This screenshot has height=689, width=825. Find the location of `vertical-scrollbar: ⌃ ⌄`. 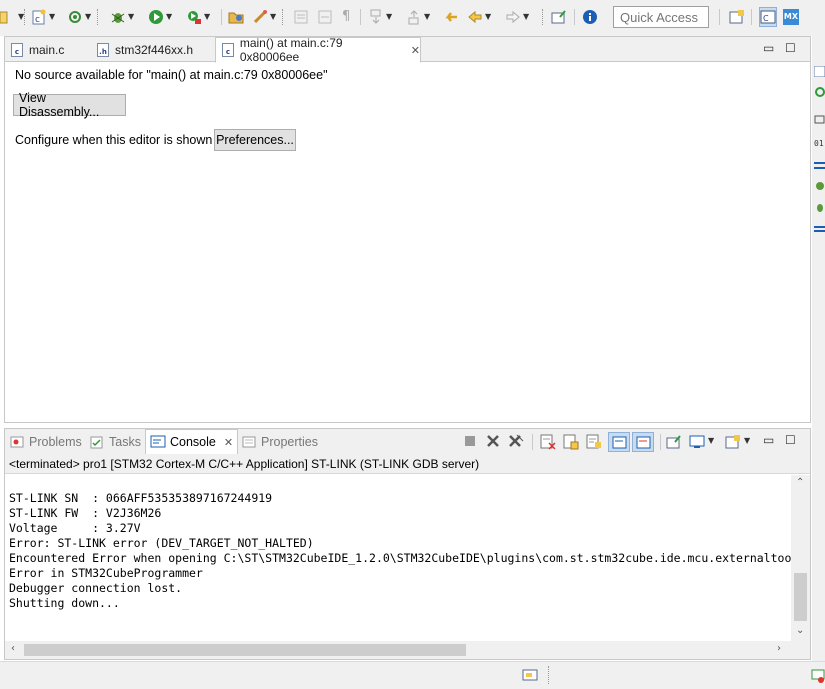

vertical-scrollbar: ⌃ ⌄ is located at coordinates (800, 558).